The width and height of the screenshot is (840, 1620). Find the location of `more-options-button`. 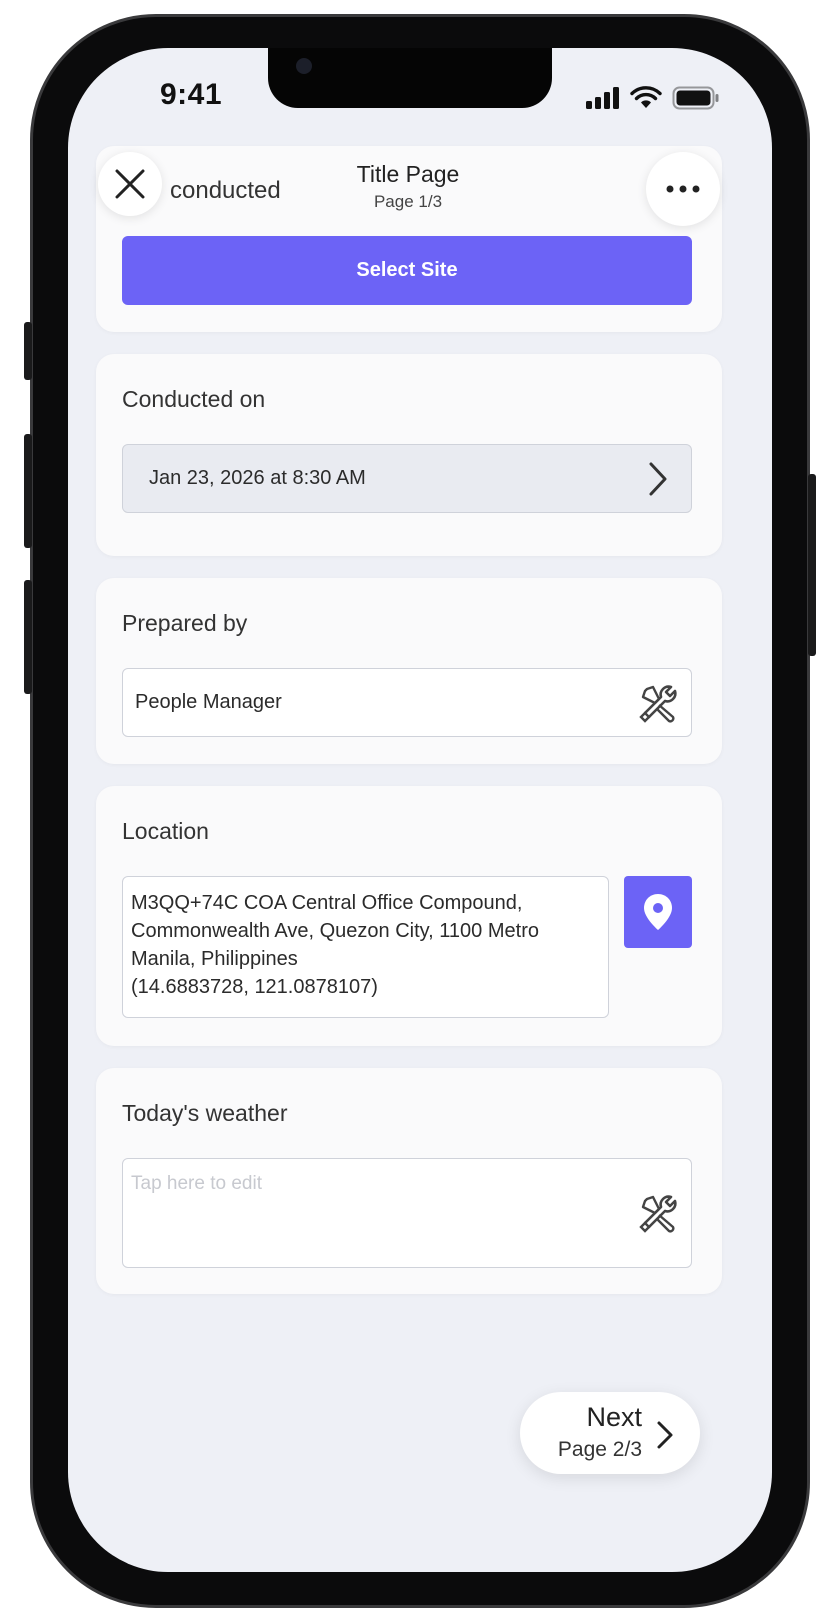

more-options-button is located at coordinates (683, 189).